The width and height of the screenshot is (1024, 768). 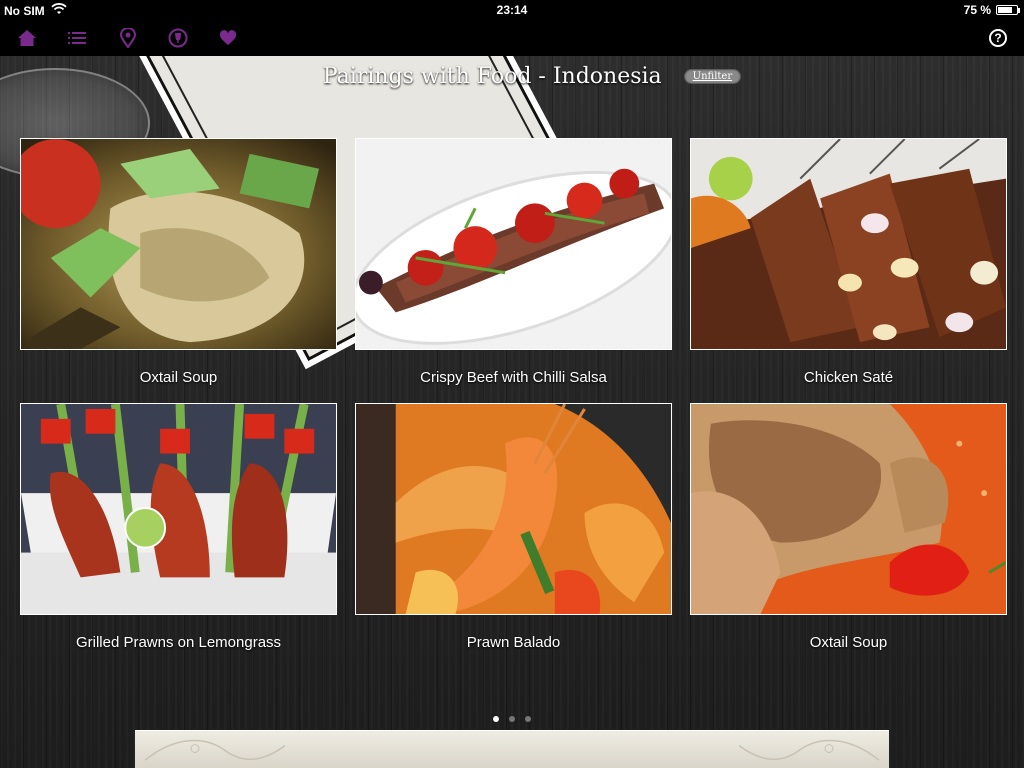 I want to click on dish-name: Prawn Balado, so click(x=513, y=642).